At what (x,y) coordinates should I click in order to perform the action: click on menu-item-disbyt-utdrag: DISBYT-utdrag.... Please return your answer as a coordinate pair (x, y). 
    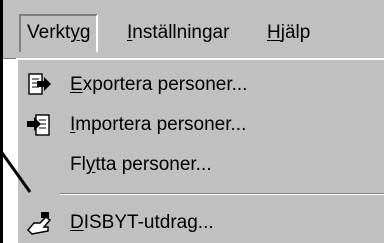
    Looking at the image, I should click on (201, 223).